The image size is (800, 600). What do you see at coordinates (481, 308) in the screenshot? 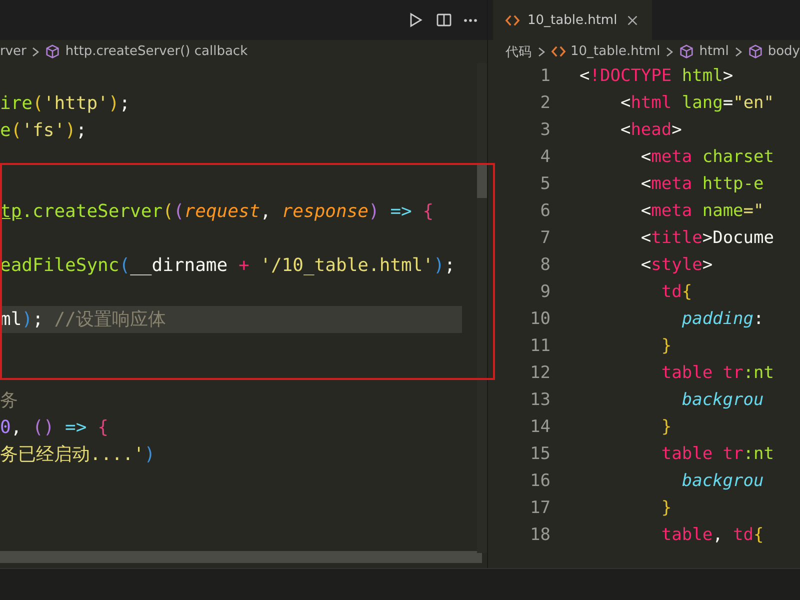
I see `vertical-scrollbar` at bounding box center [481, 308].